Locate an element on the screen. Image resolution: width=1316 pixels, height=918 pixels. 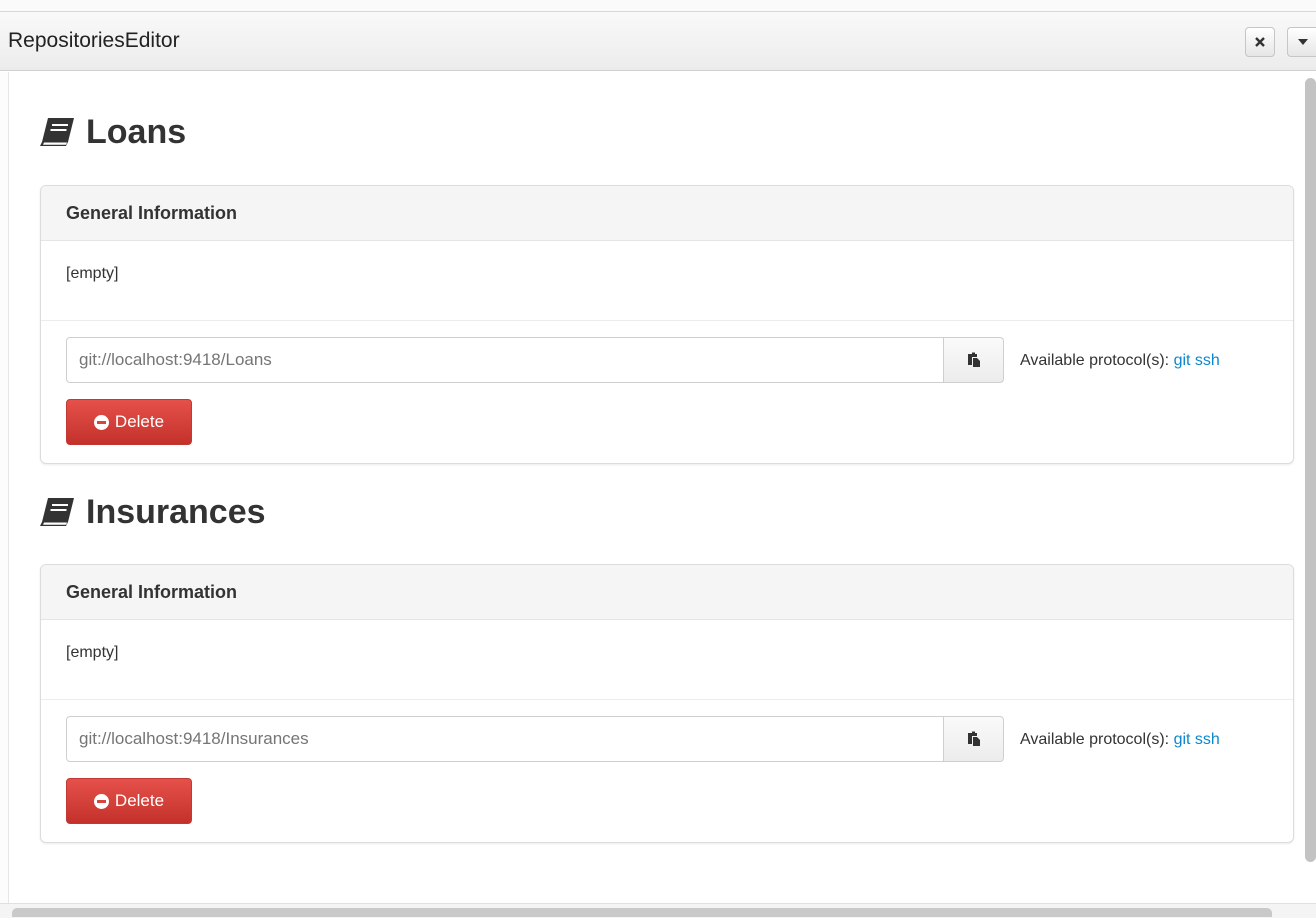
window-title: RepositoriesEditor is located at coordinates (94, 40).